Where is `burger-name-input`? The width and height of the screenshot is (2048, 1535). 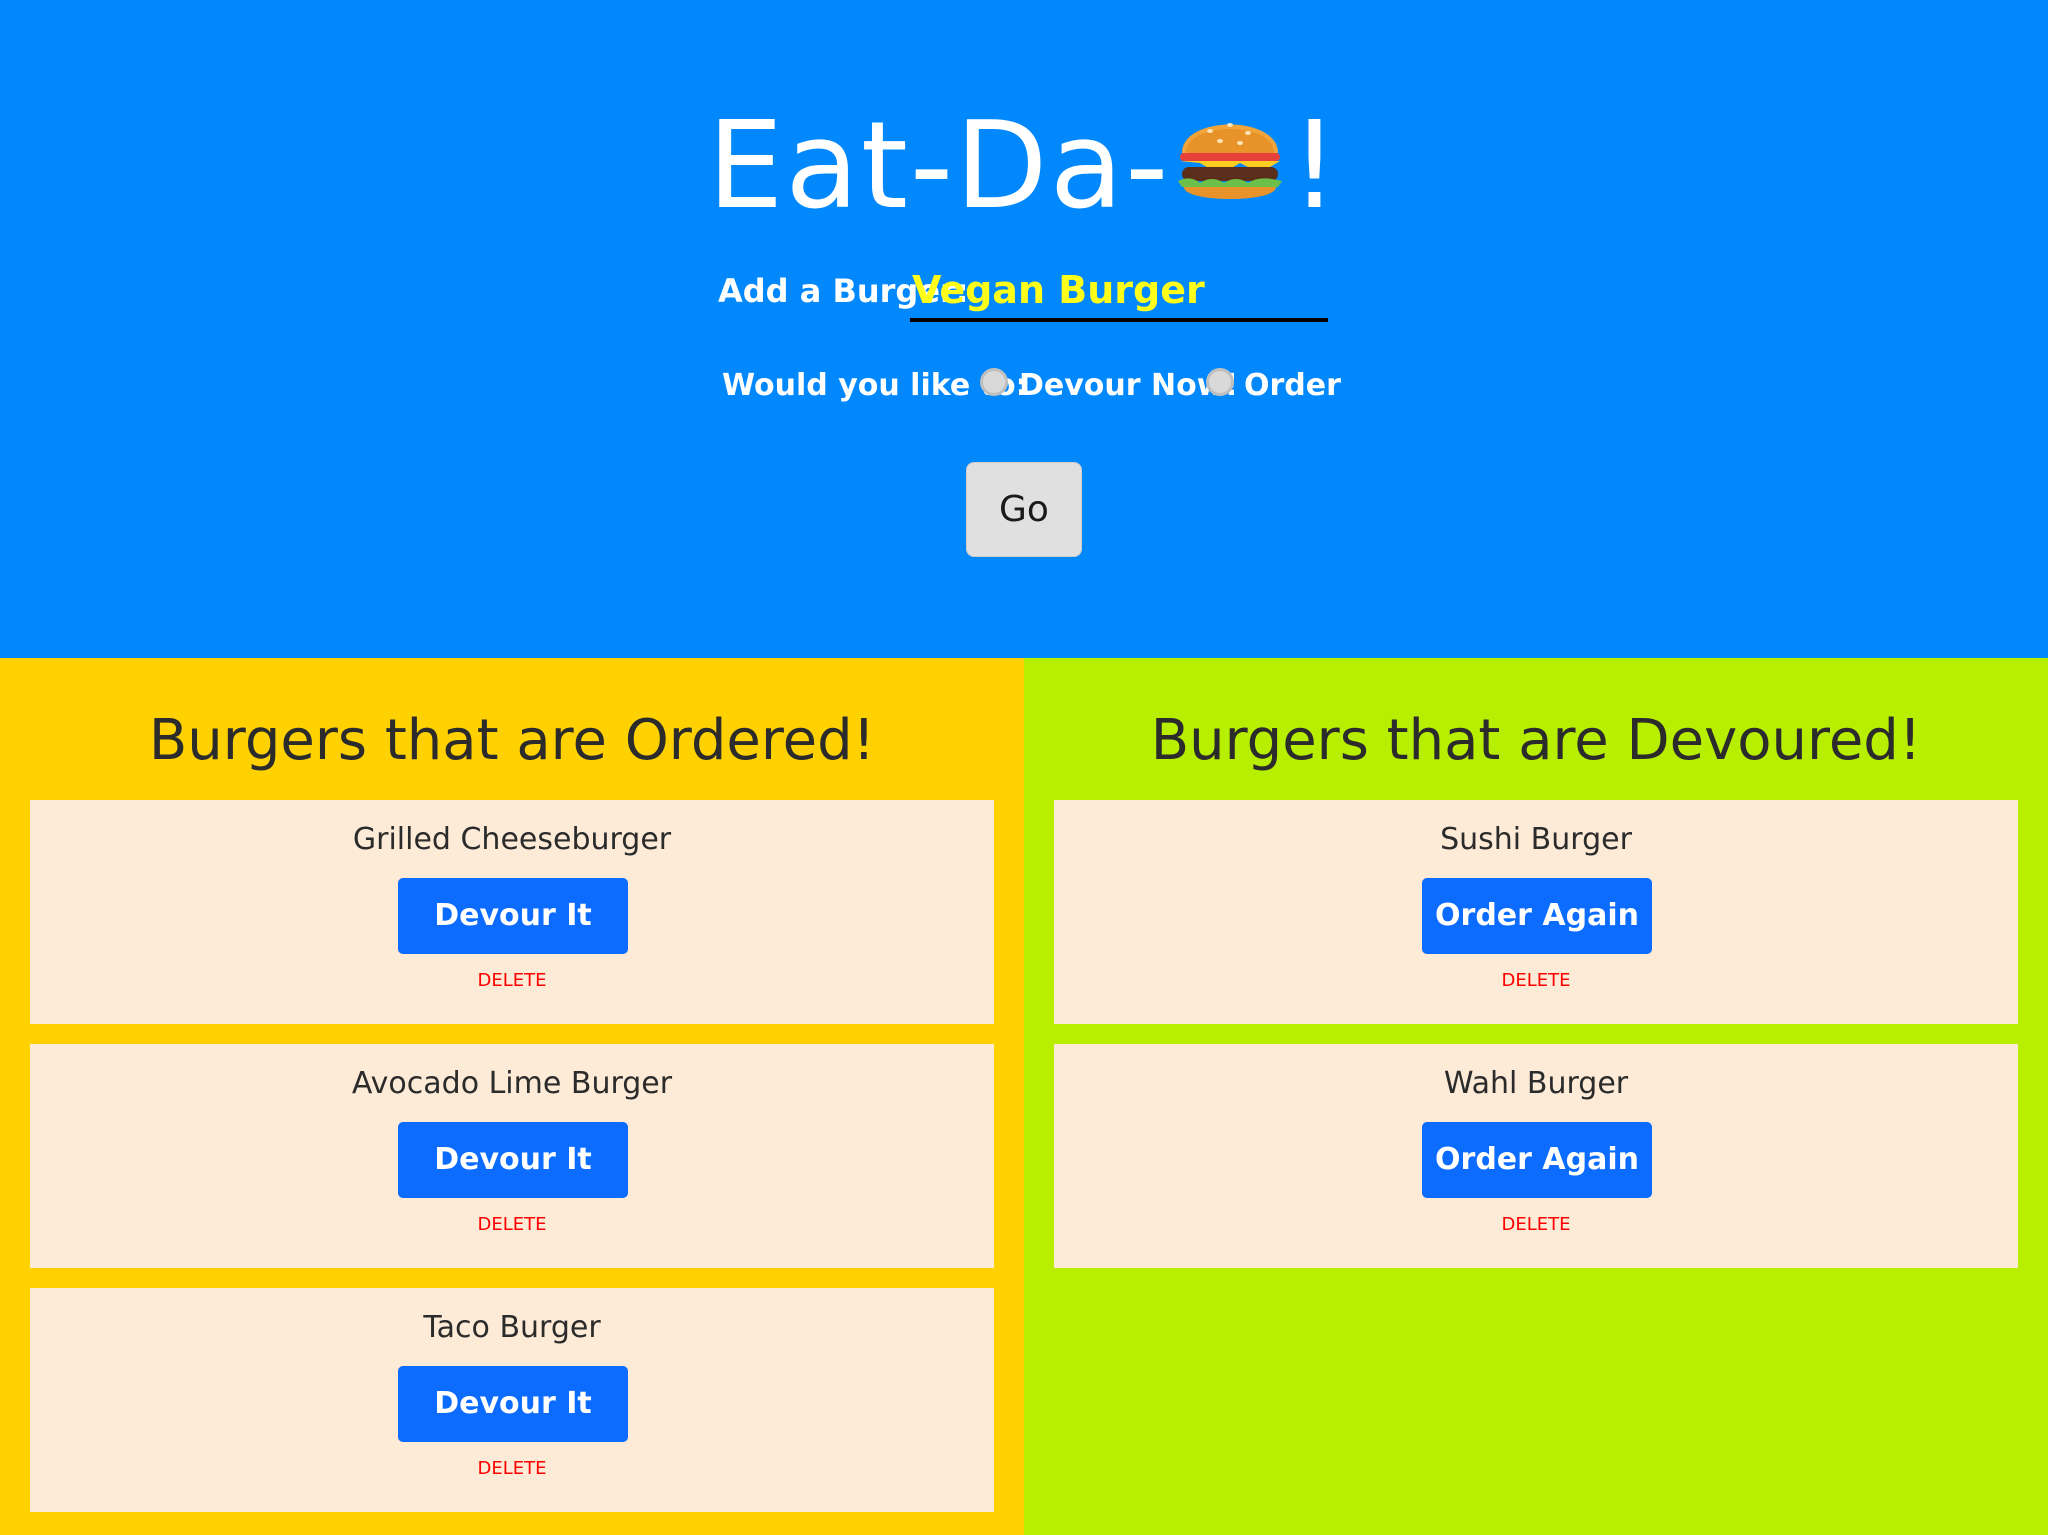 burger-name-input is located at coordinates (1119, 292).